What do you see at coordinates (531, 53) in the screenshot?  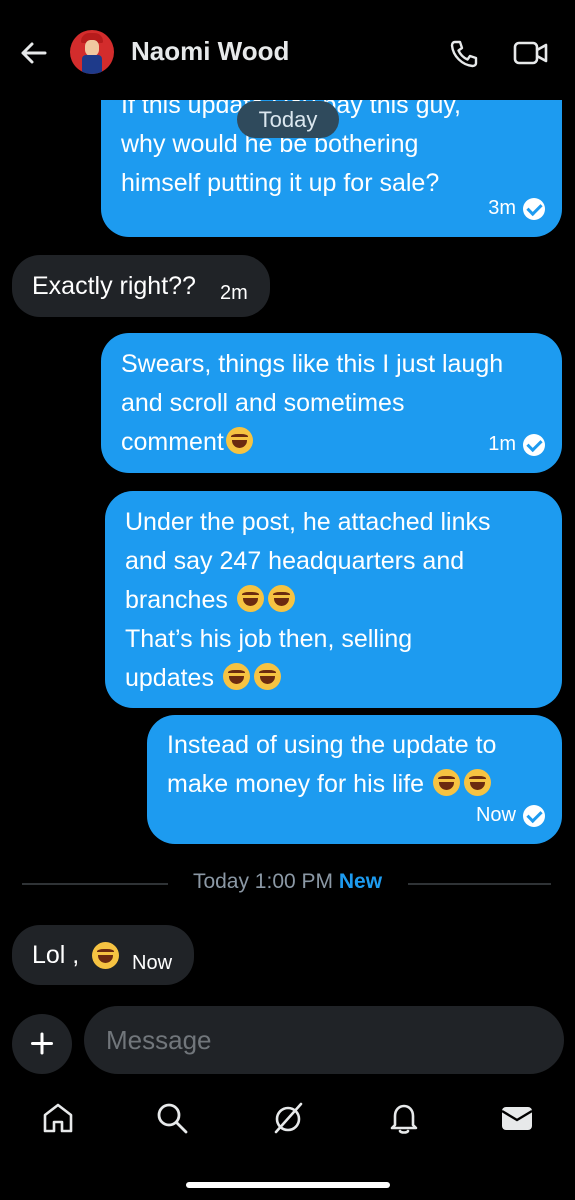 I see `video-camera-icon` at bounding box center [531, 53].